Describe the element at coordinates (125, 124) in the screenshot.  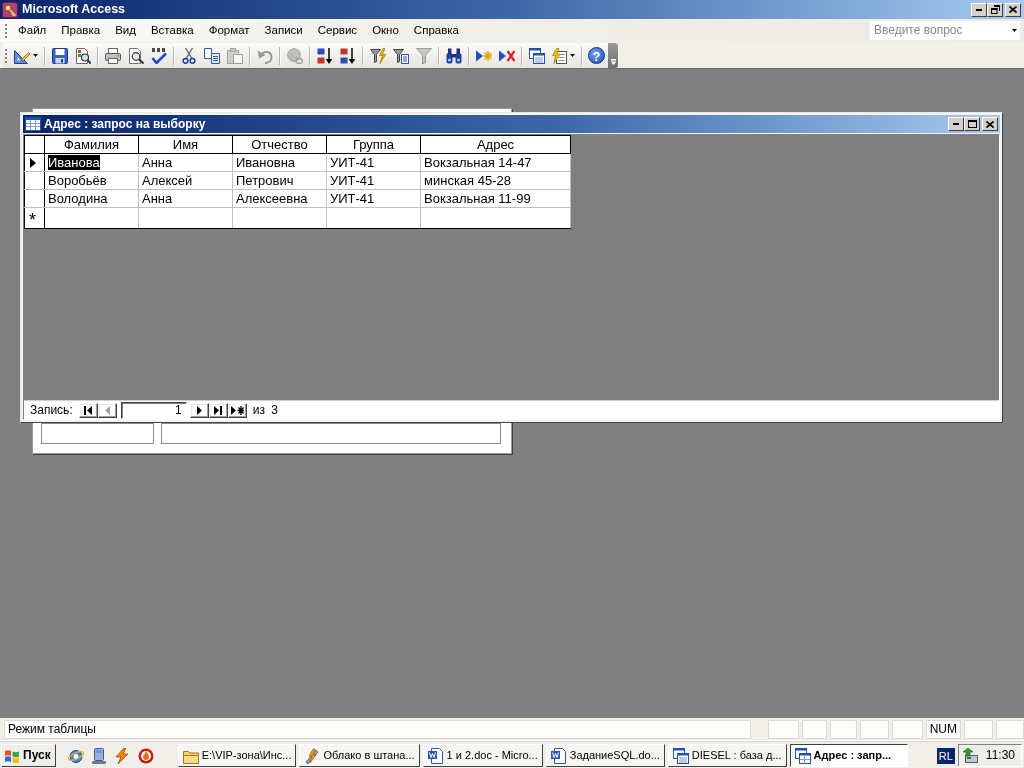
I see `window-title: Адрес : запрос на выборку` at that location.